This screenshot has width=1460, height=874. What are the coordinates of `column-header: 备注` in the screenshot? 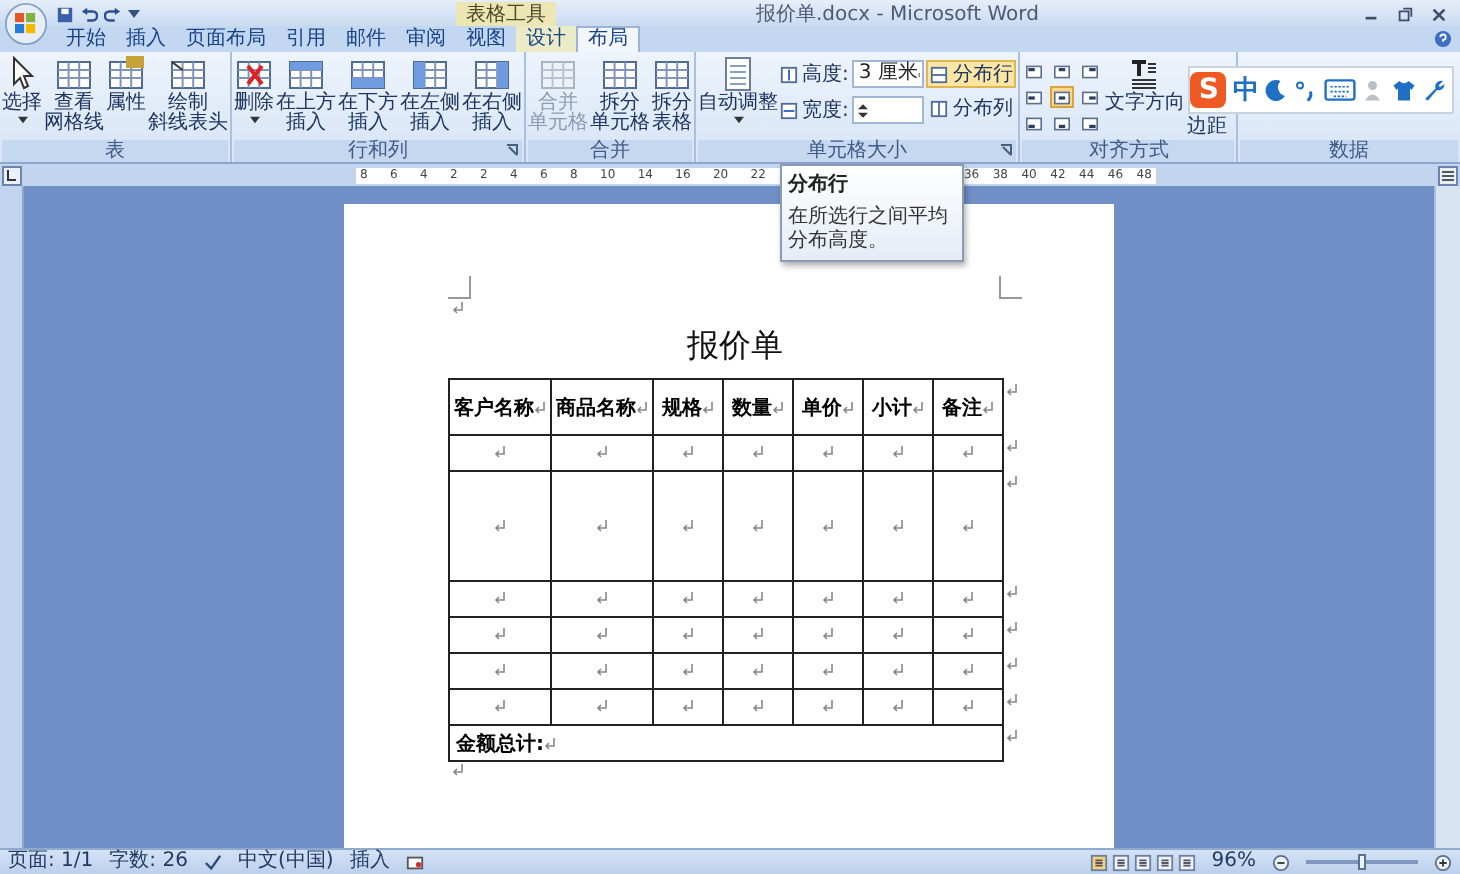 It's located at (962, 408).